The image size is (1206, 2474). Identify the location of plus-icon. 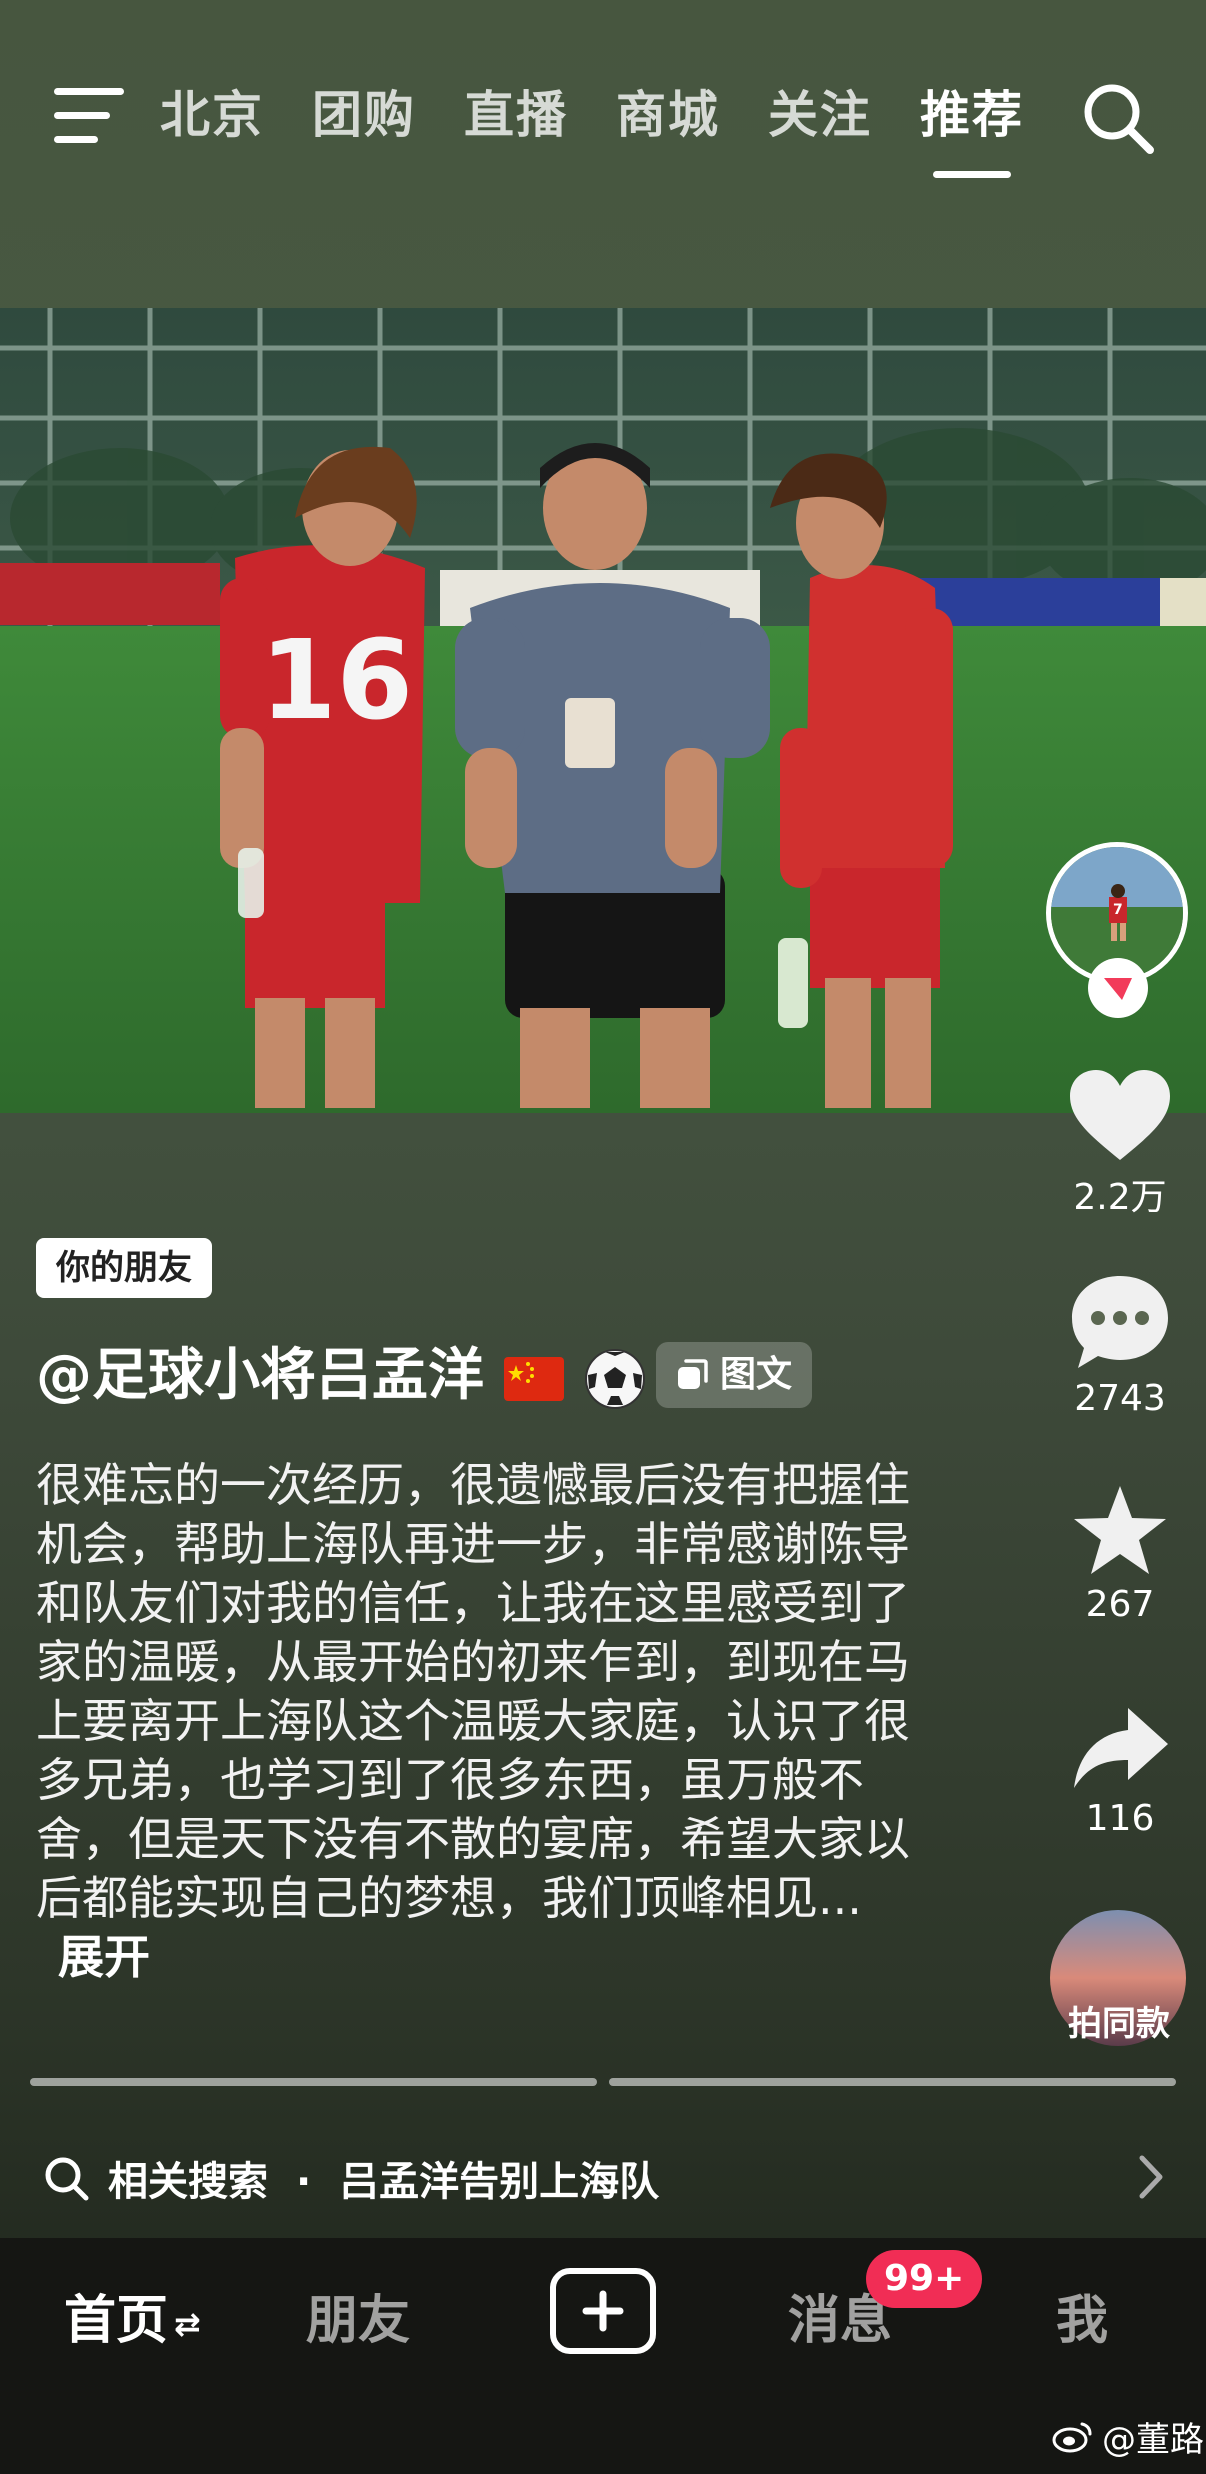
(603, 2311).